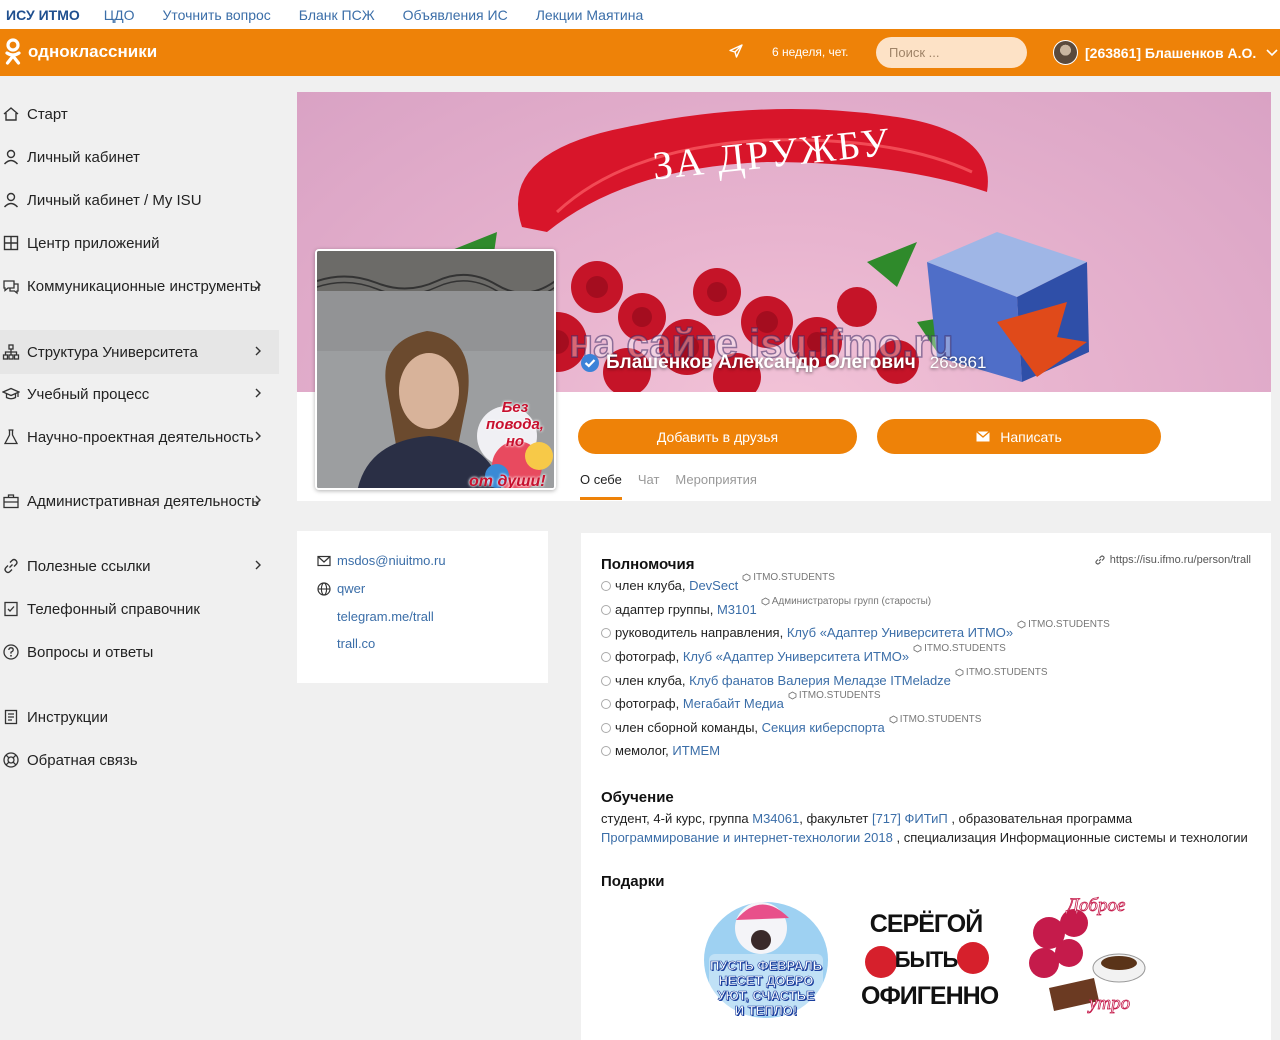 This screenshot has width=1280, height=1040. What do you see at coordinates (139, 566) in the screenshot?
I see `sidebar-item-links: Полезные ссылки` at bounding box center [139, 566].